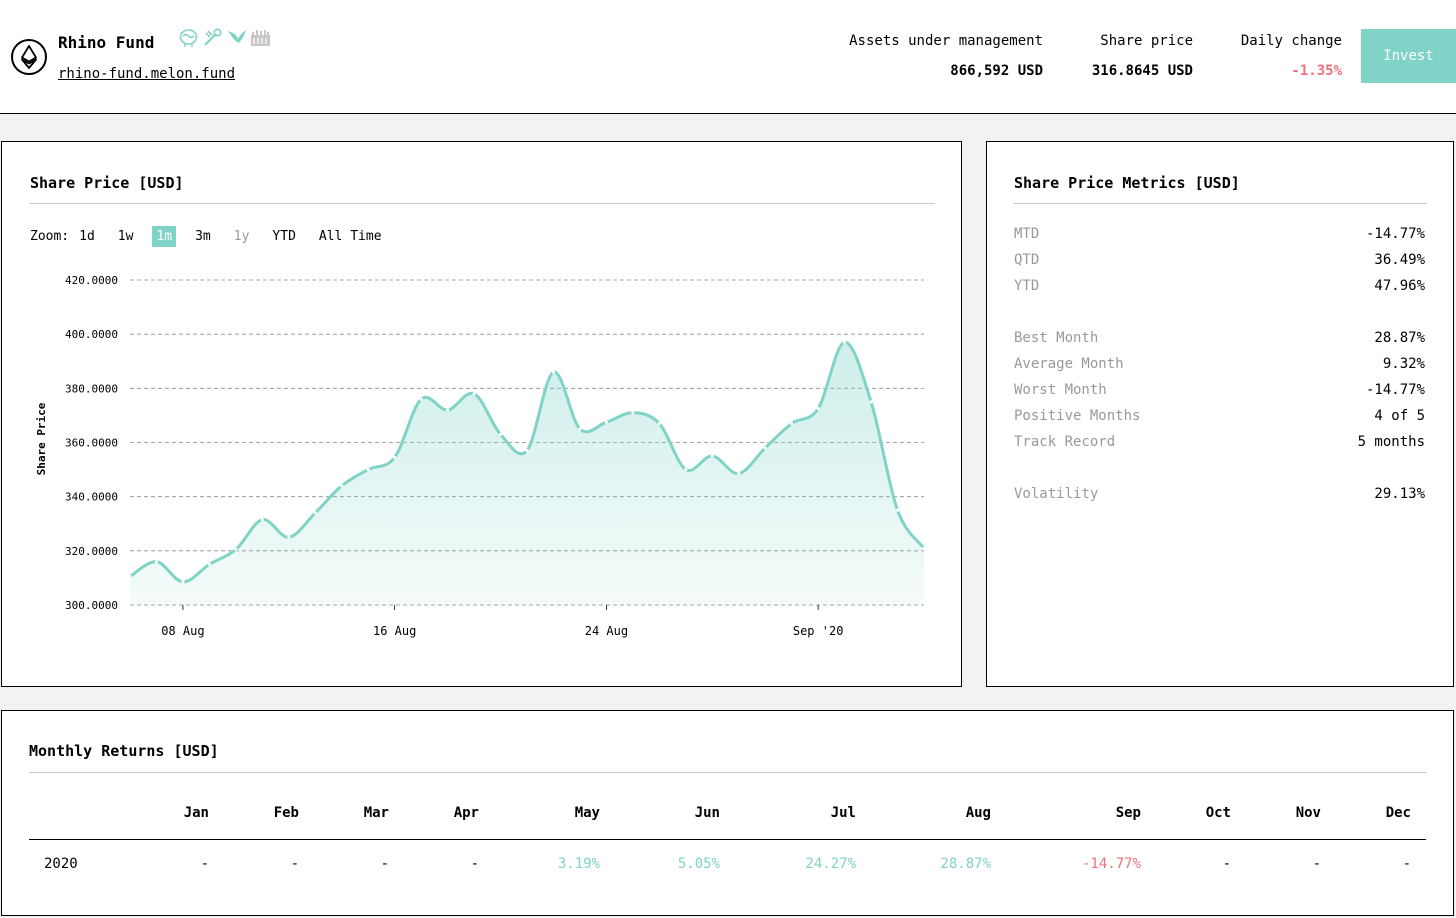  I want to click on y-tick-label: 420.0000, so click(91, 280).